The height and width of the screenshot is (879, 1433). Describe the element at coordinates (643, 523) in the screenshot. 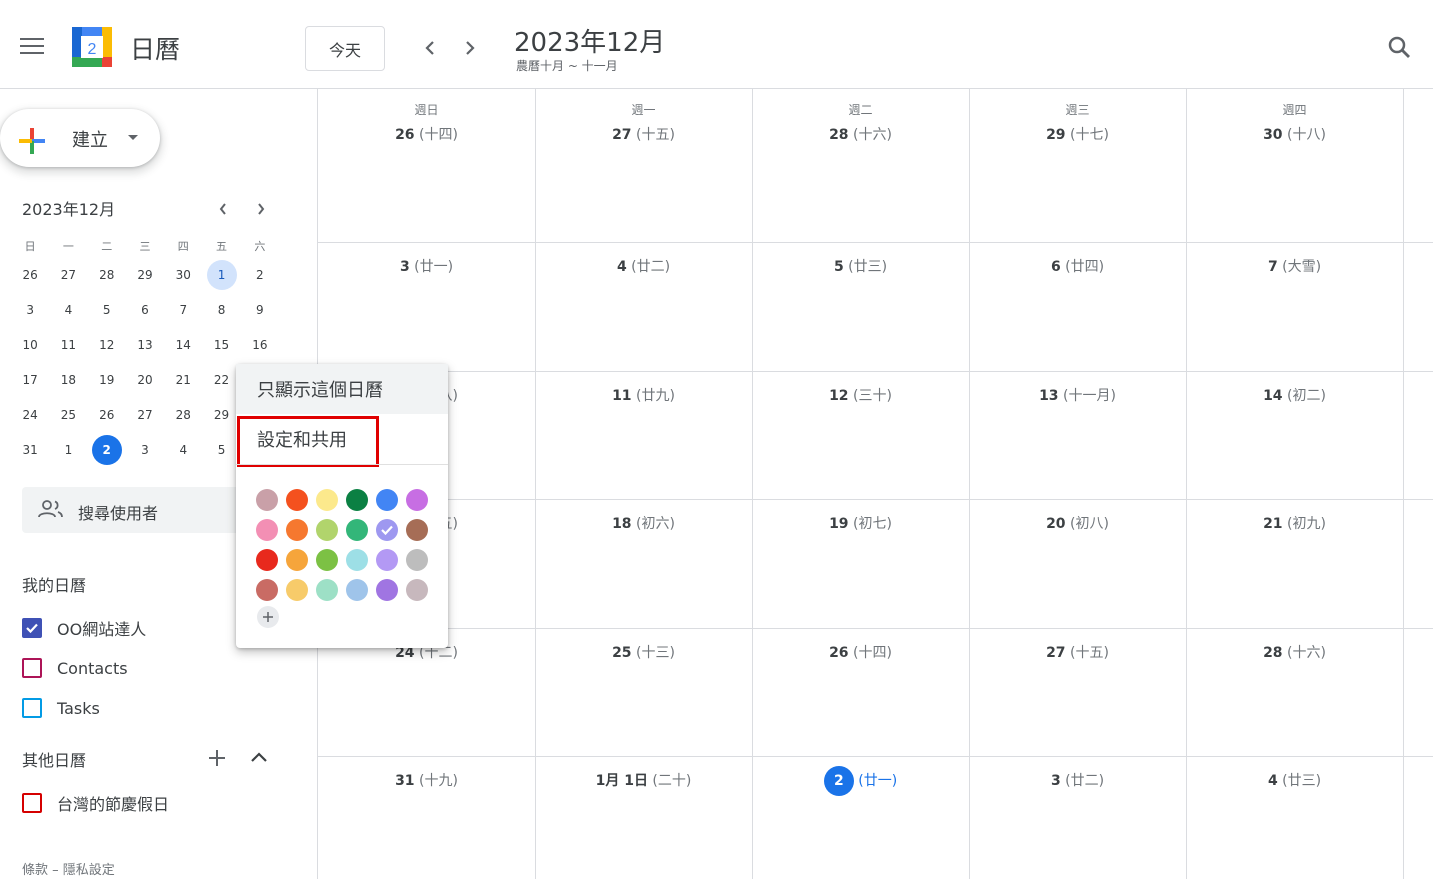

I see `date-label: 18 (初六)` at that location.